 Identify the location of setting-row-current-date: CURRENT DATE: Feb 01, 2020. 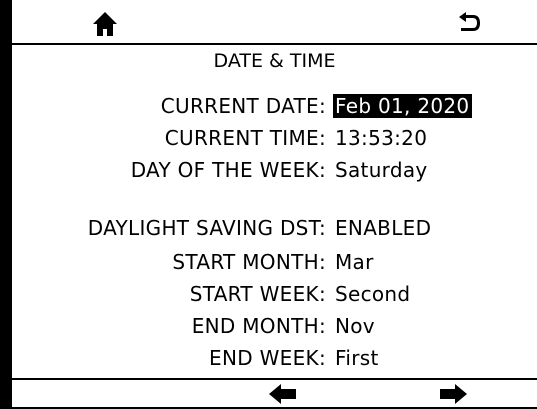
(274, 109).